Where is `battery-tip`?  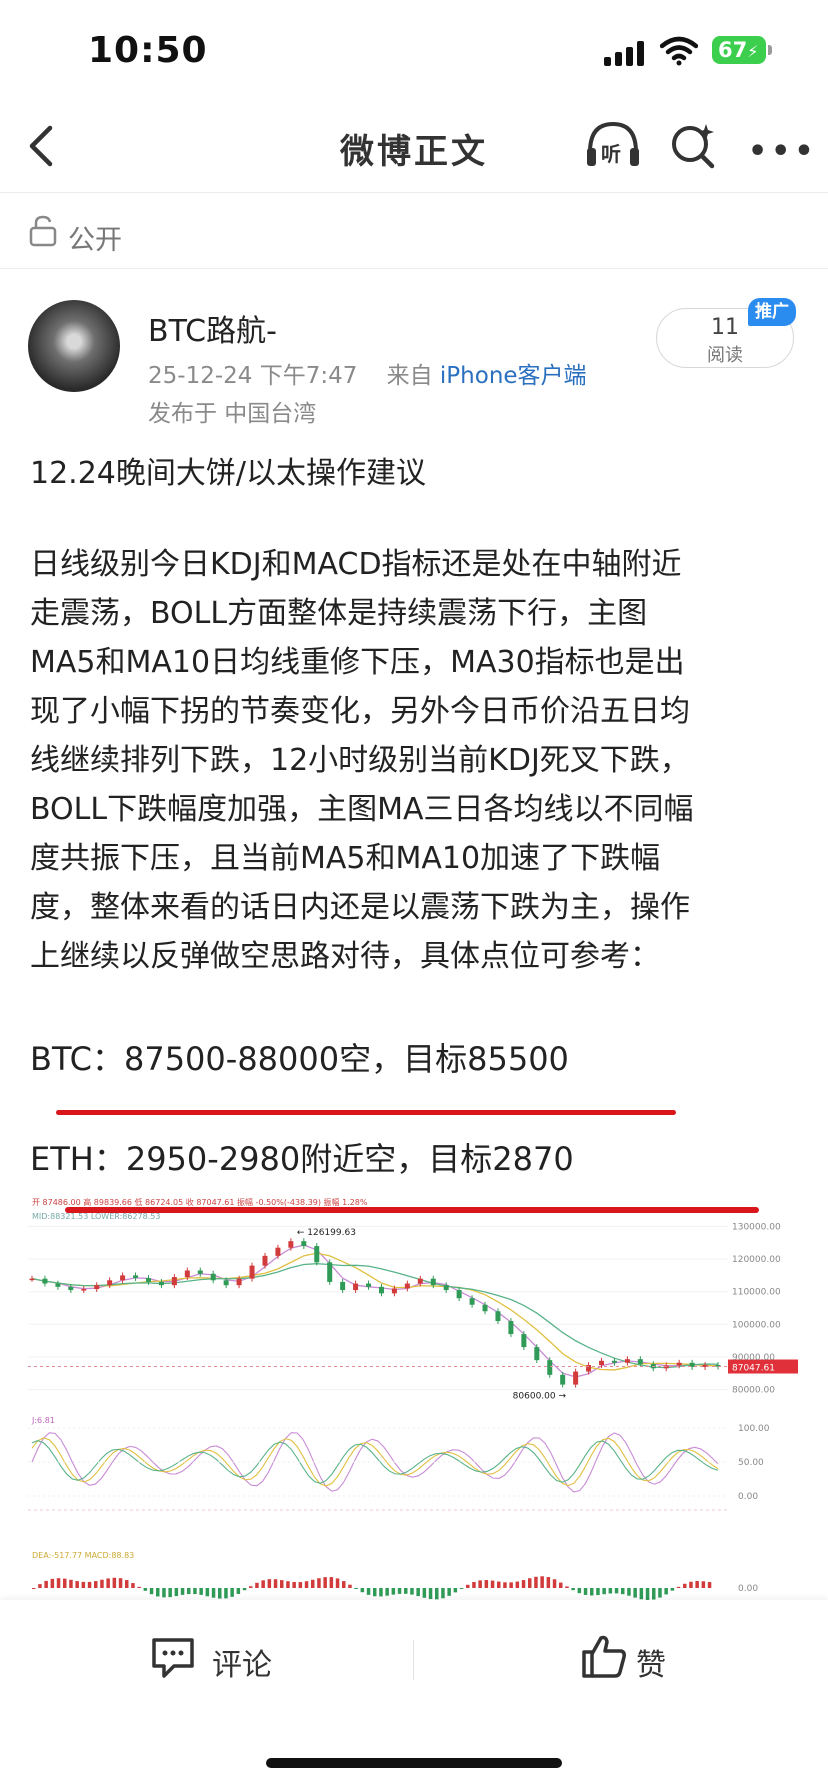
battery-tip is located at coordinates (770, 50).